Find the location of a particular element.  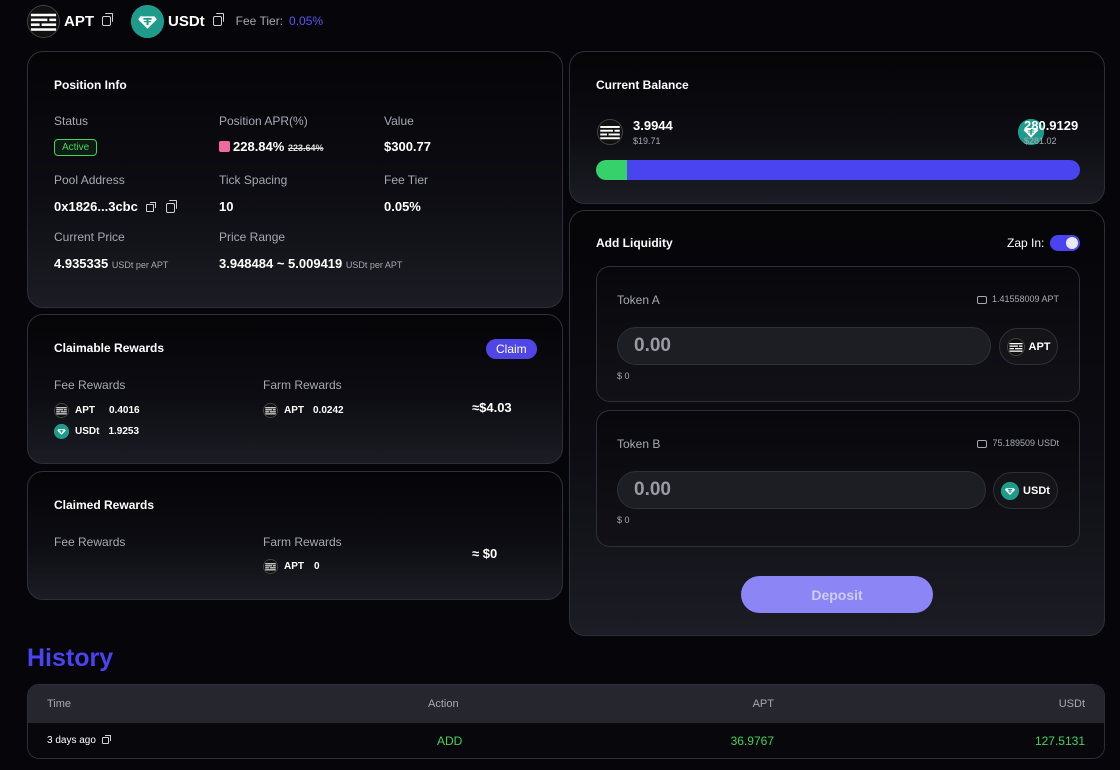

pair-header: APT USDt Fee Tier: 0.05% is located at coordinates (175, 21).